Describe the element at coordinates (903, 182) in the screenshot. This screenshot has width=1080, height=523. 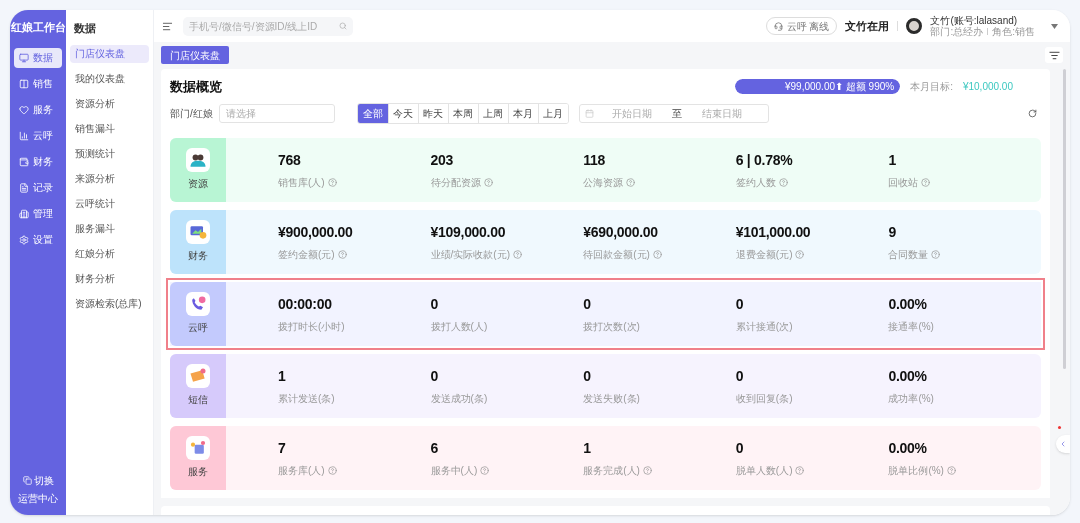
I see `stat-label: 回收站` at that location.